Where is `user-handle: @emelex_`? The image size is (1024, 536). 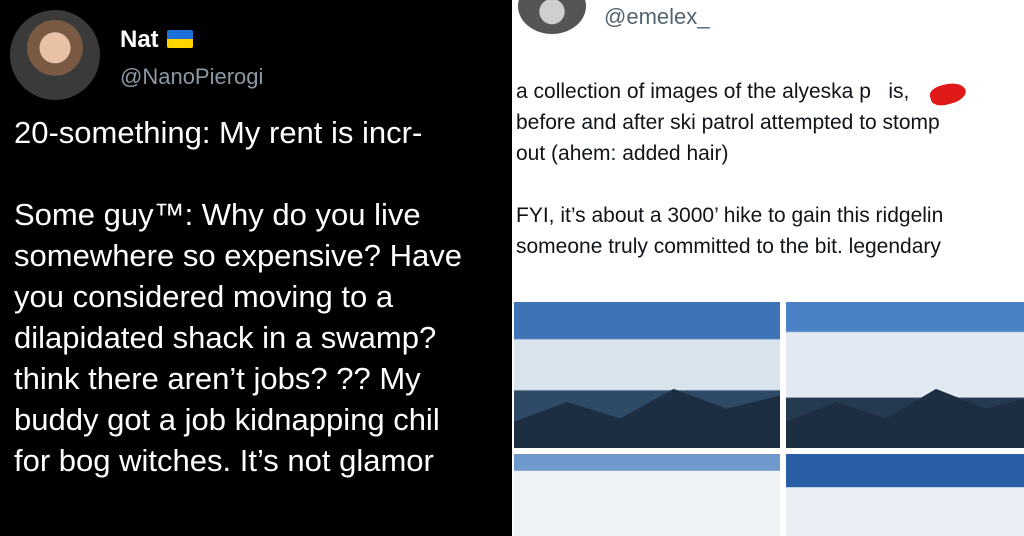 user-handle: @emelex_ is located at coordinates (657, 17).